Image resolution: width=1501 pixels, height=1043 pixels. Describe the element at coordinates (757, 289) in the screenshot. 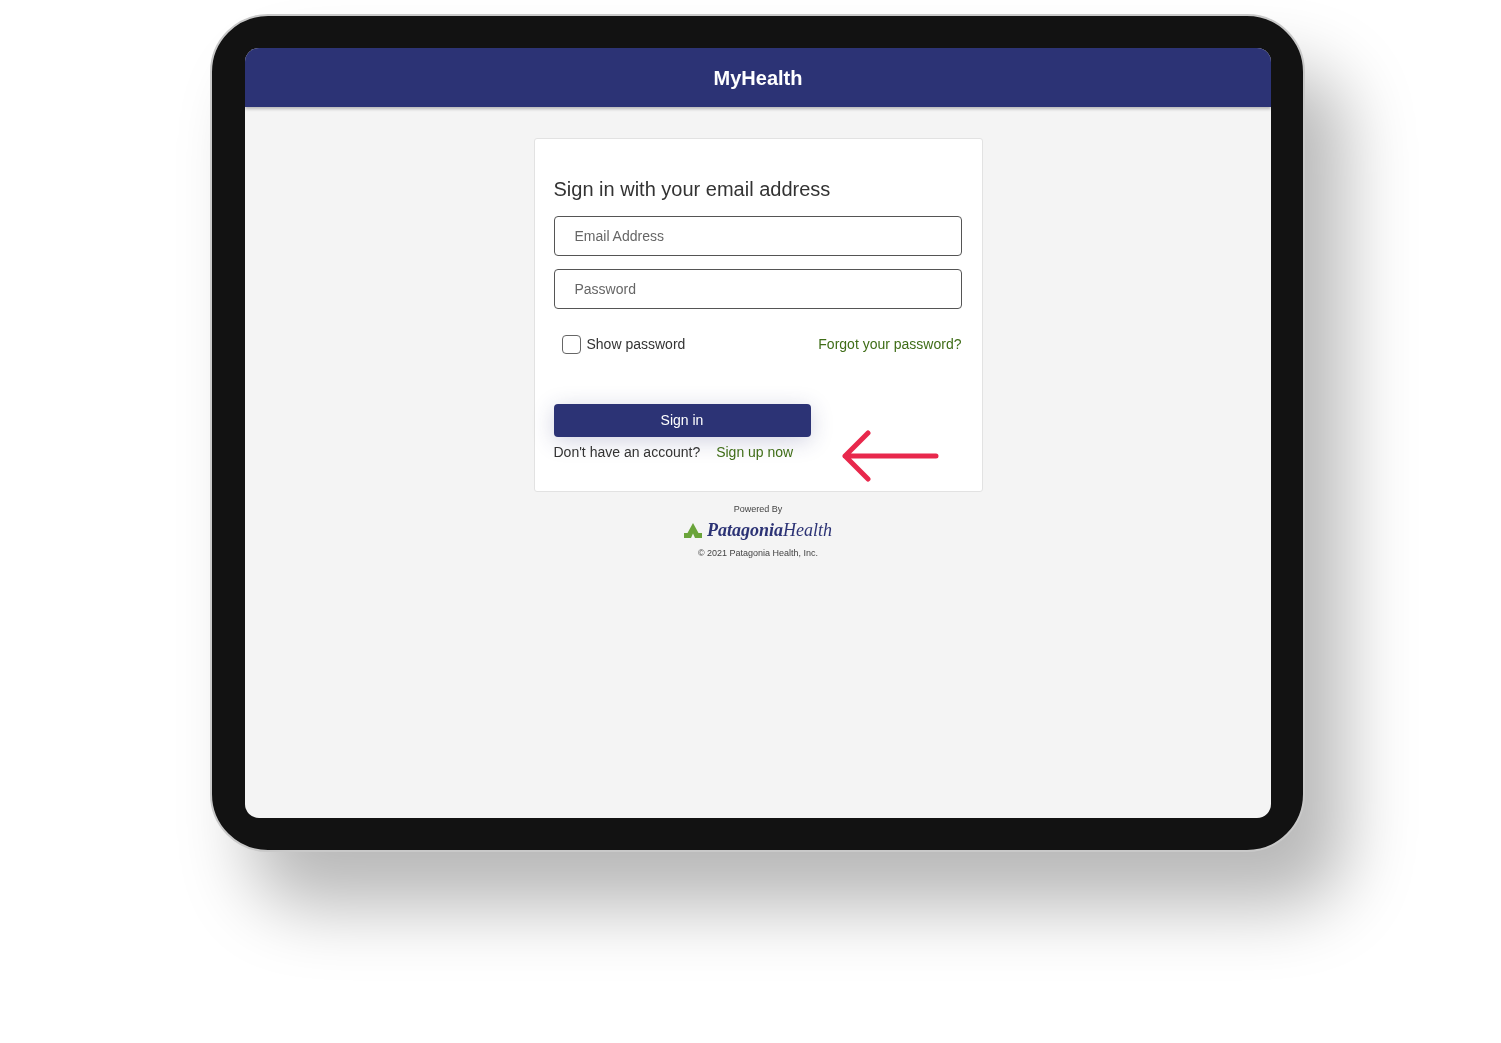

I see `input-field: Password` at that location.